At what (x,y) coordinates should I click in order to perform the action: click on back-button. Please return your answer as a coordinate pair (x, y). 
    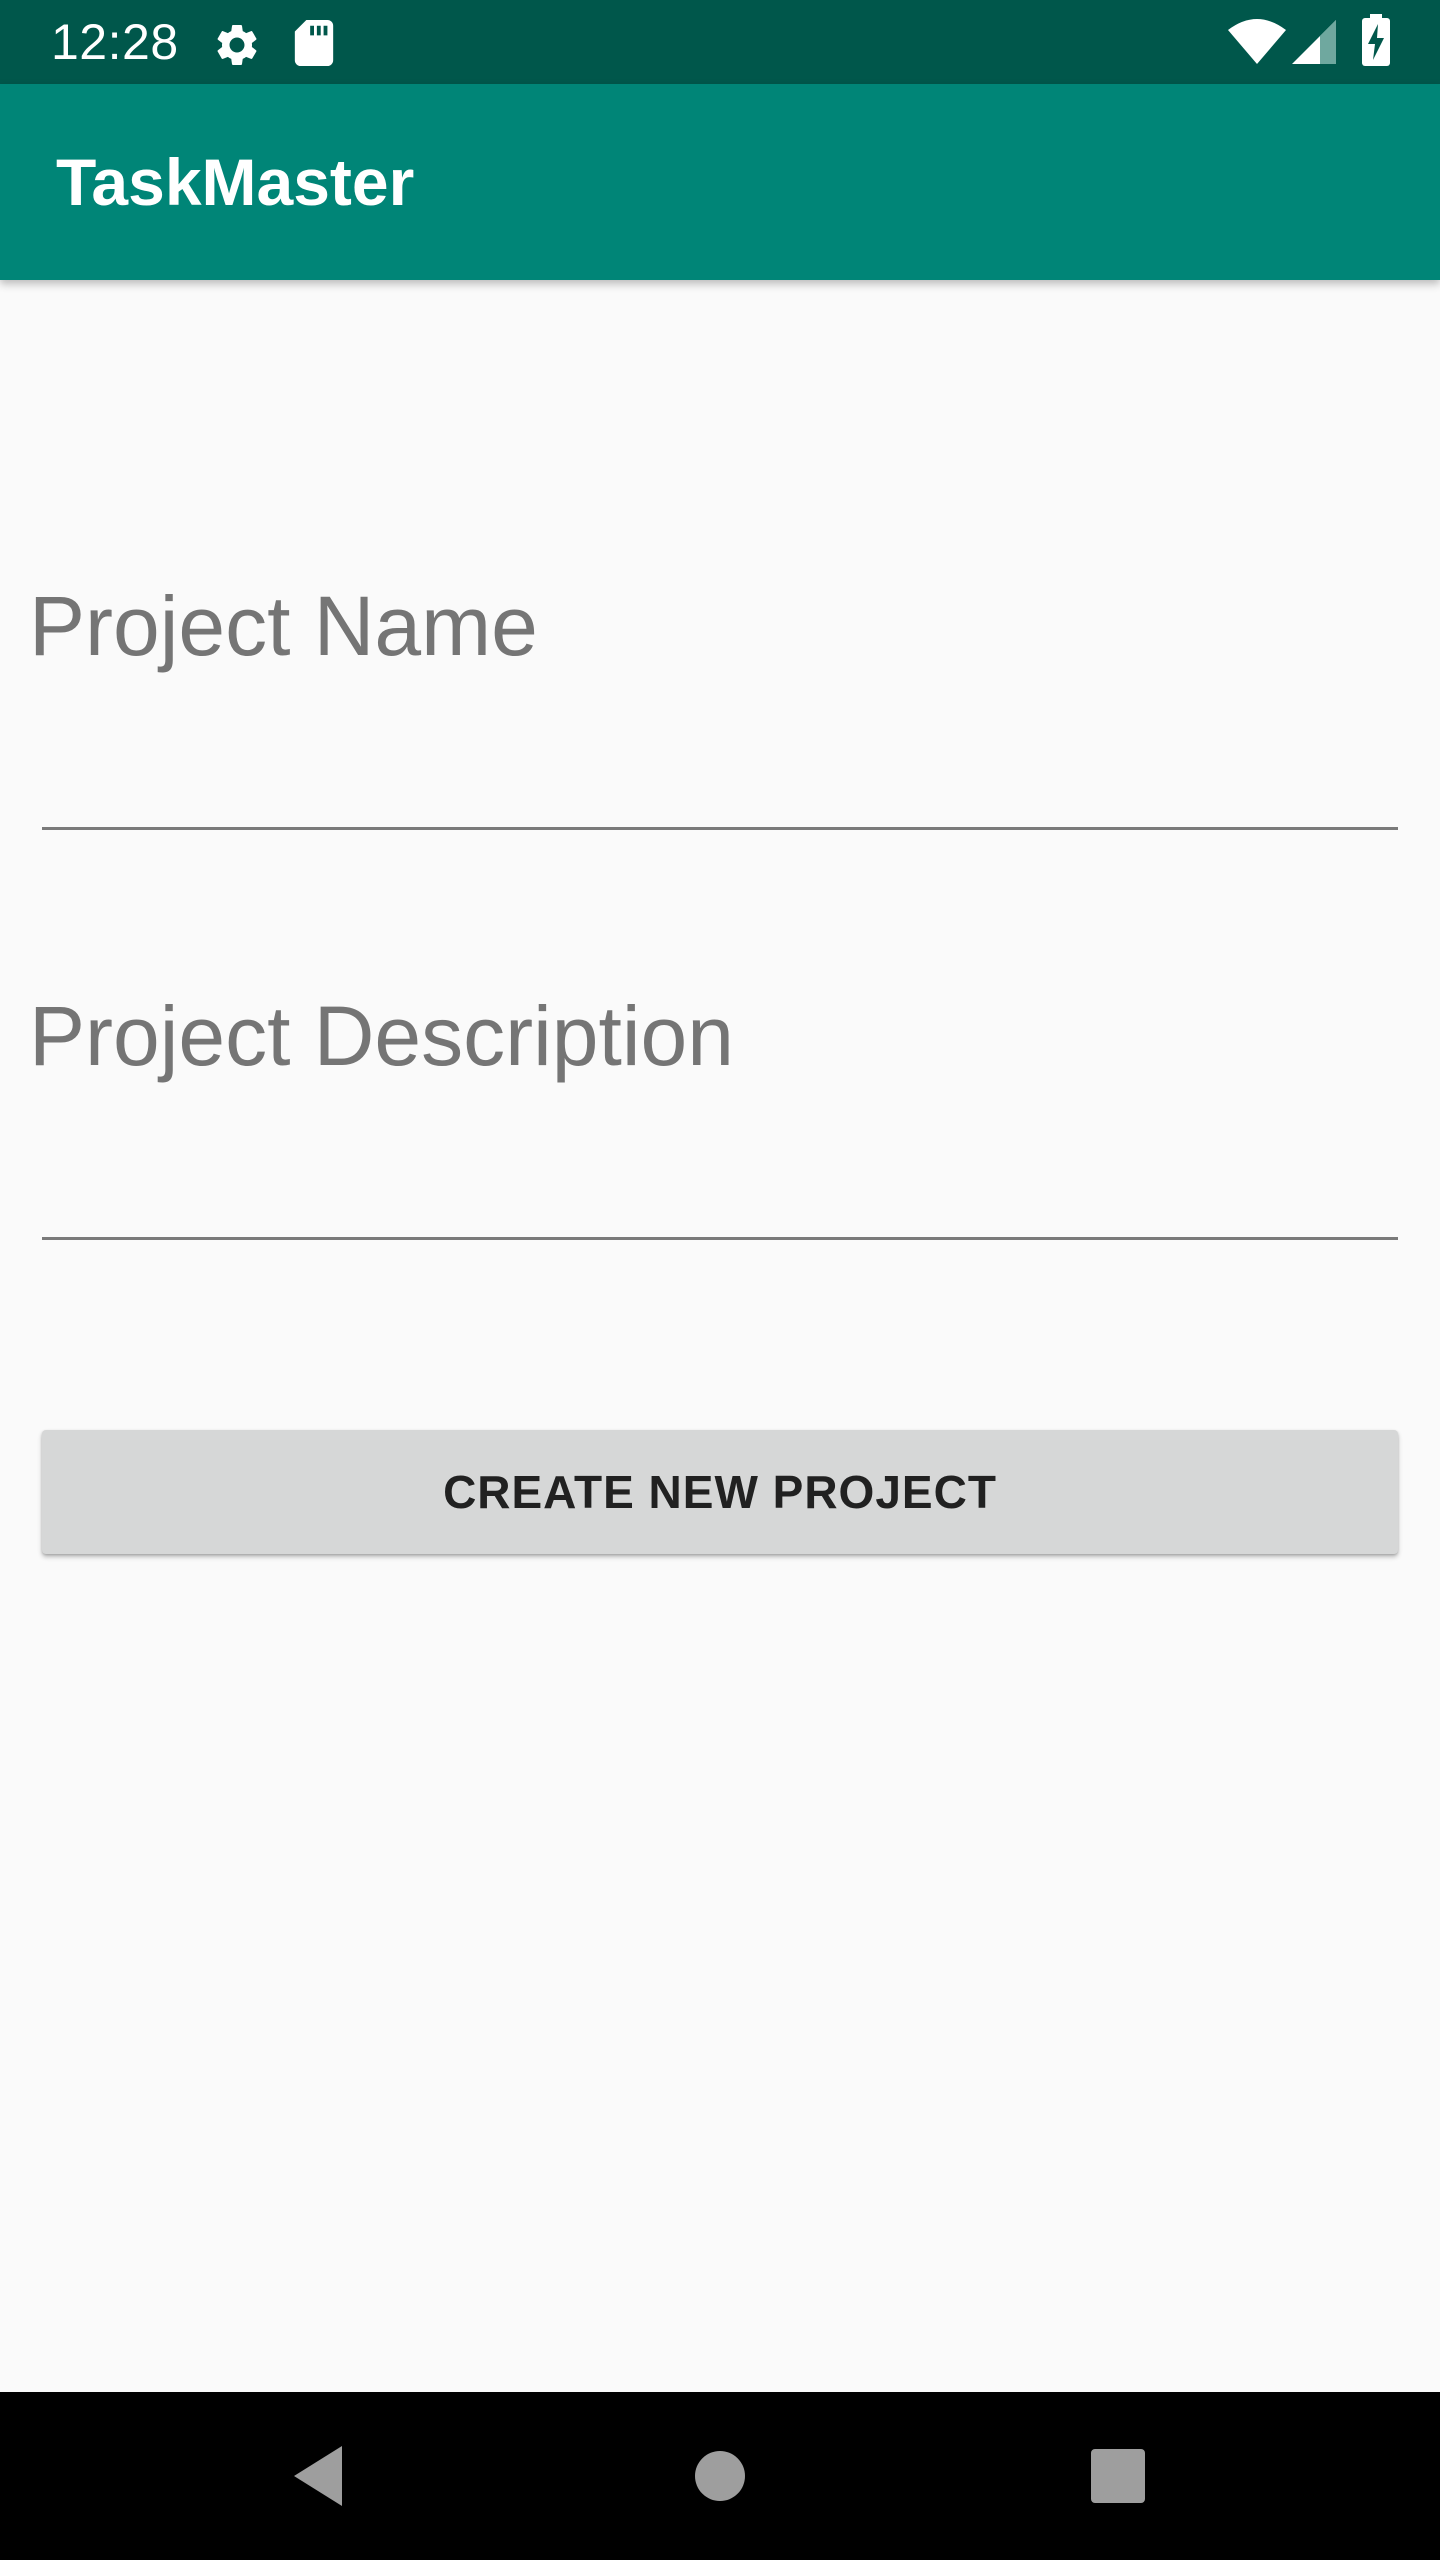
    Looking at the image, I should click on (318, 2476).